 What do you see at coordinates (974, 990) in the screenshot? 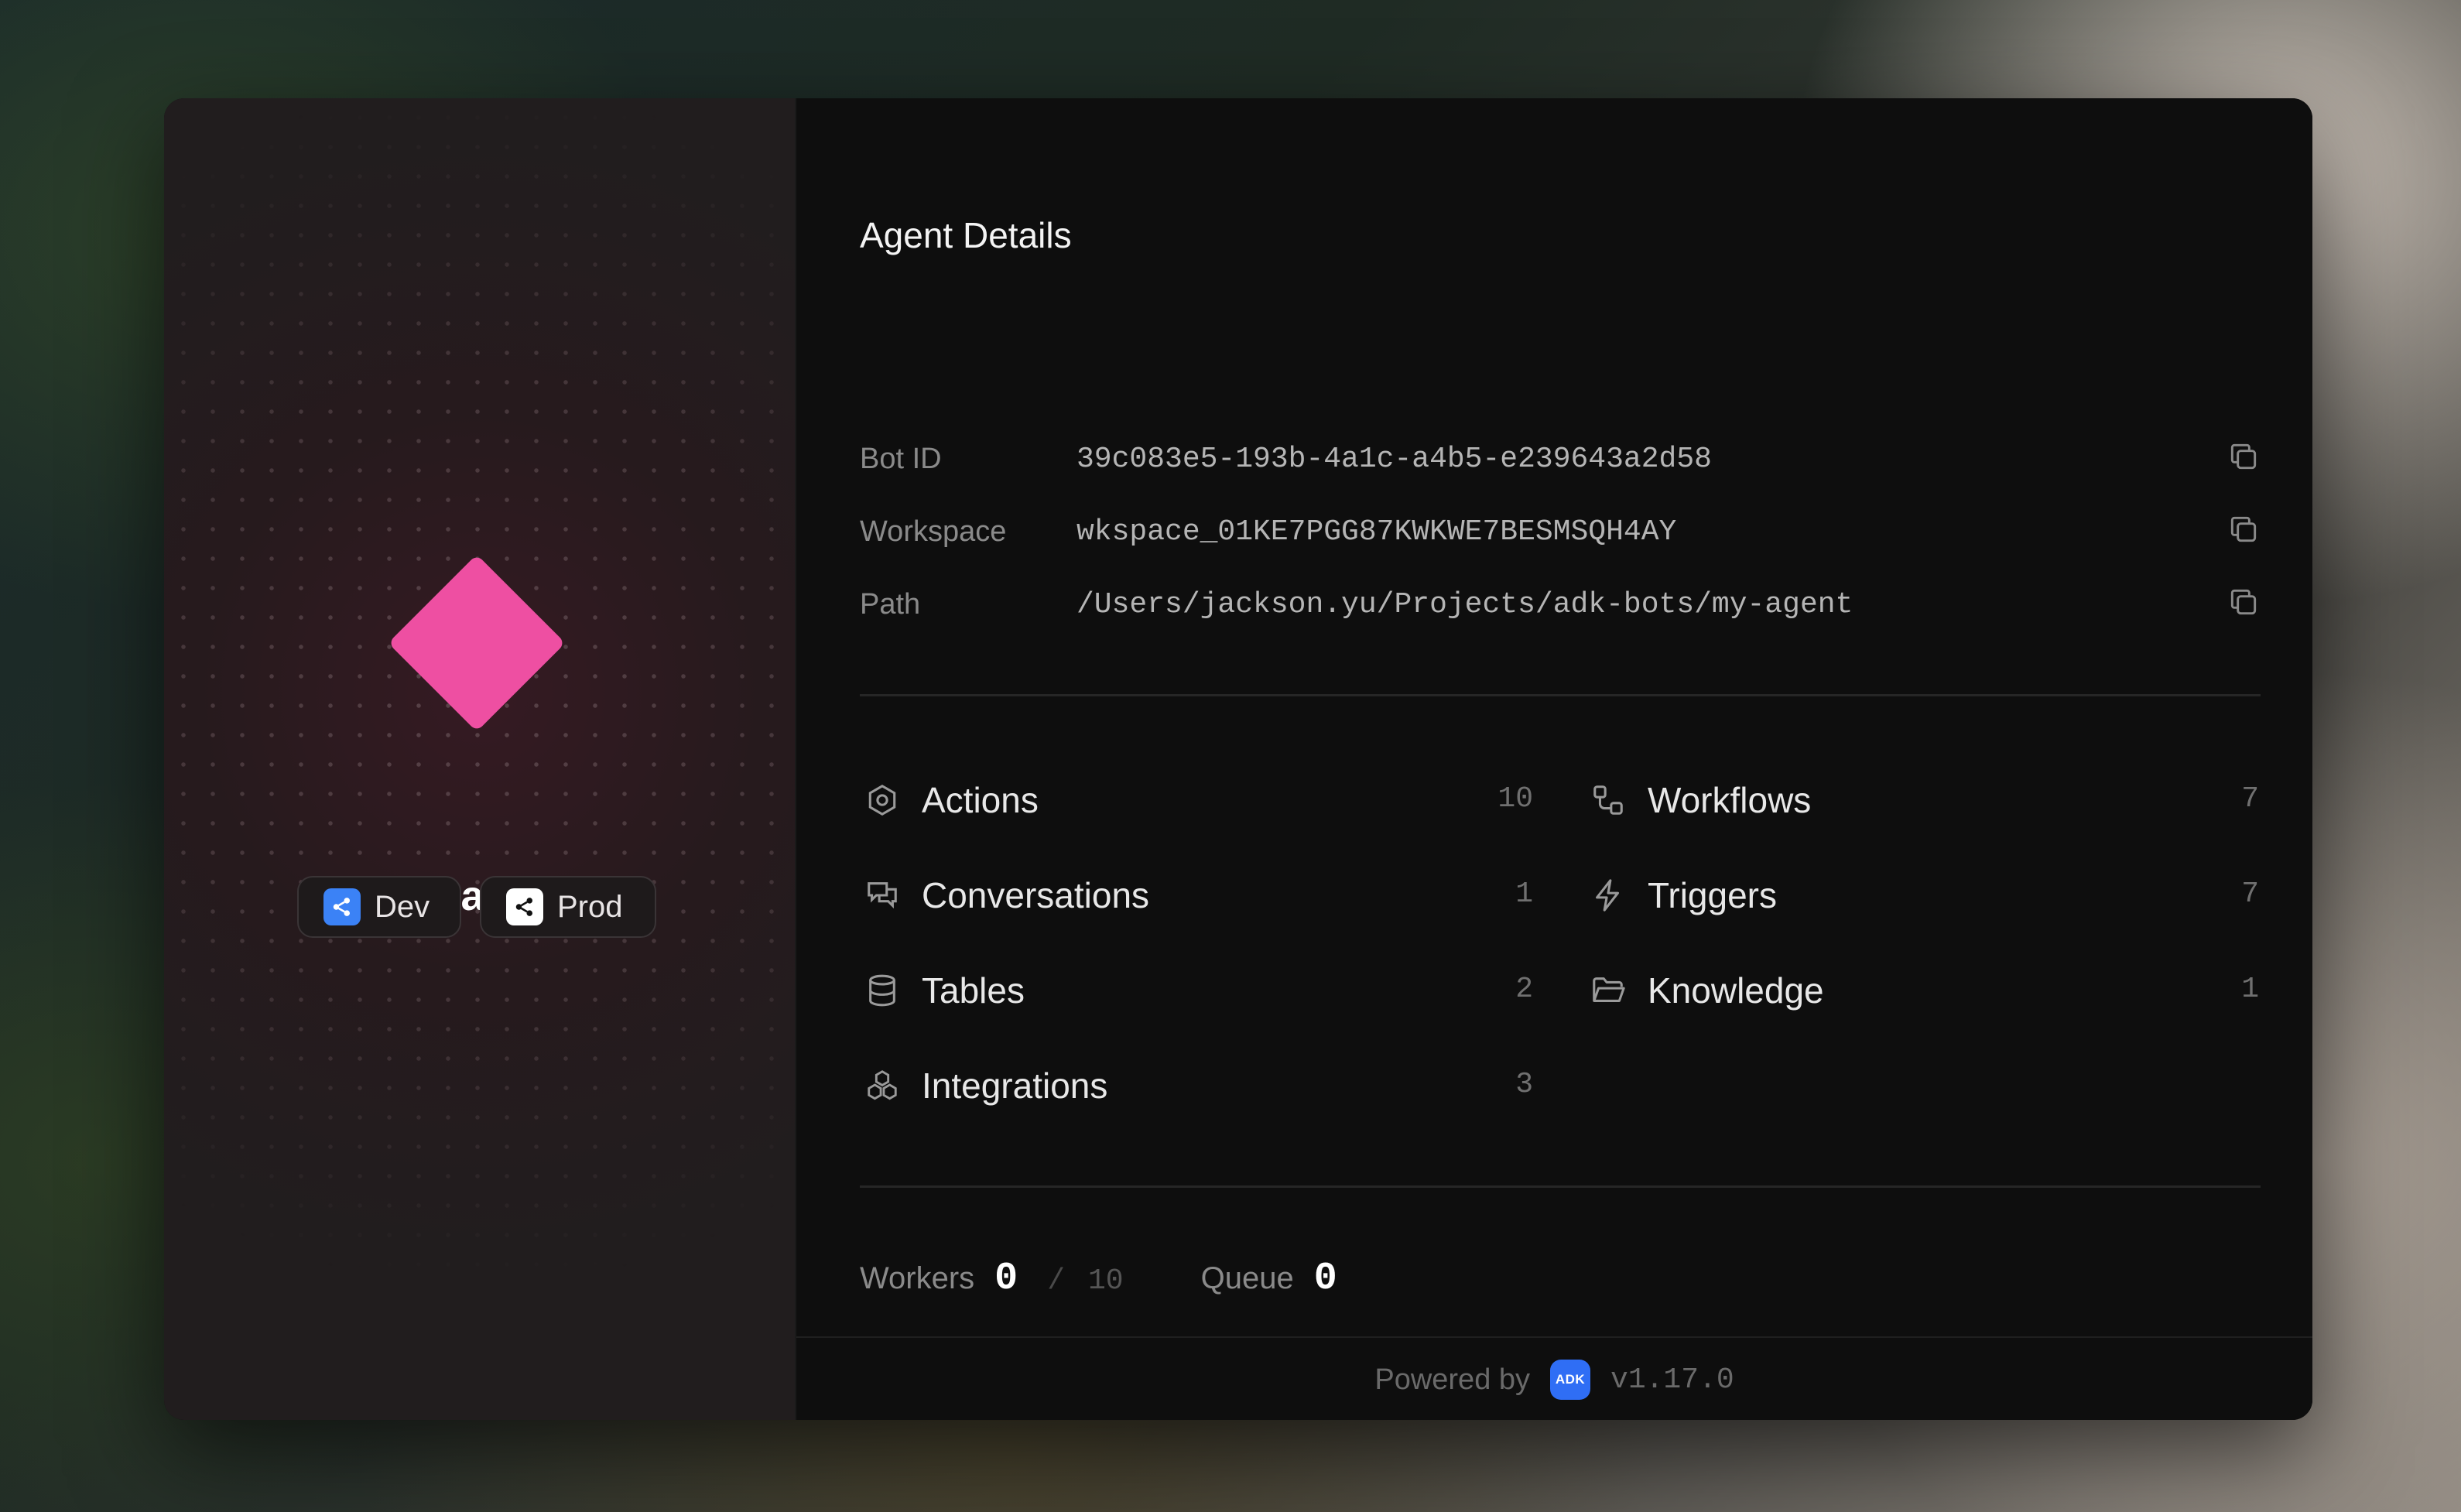
I see `stat-label: Tables` at bounding box center [974, 990].